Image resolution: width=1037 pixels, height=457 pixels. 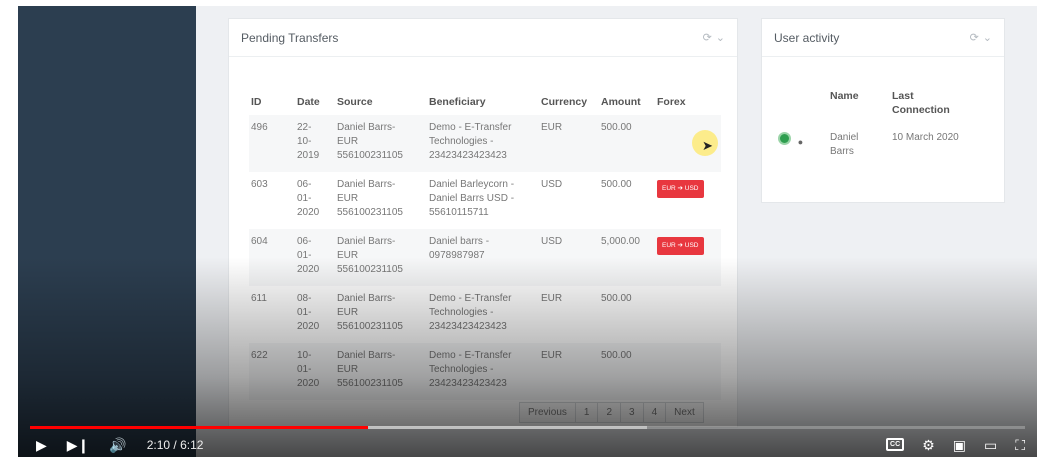 What do you see at coordinates (928, 445) in the screenshot?
I see `settings-gear-icon: ⚙` at bounding box center [928, 445].